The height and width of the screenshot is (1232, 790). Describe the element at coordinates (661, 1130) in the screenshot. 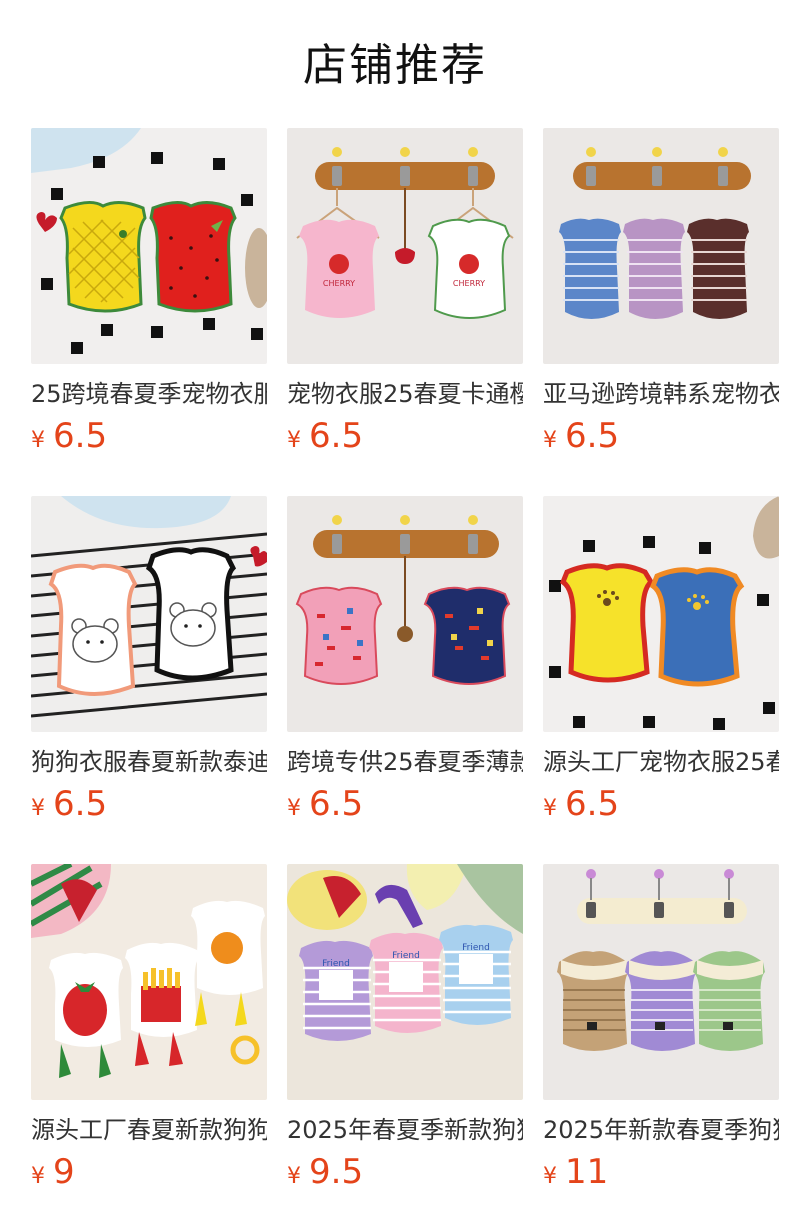

I see `product-name: 2025年新款春夏季狗狗` at that location.